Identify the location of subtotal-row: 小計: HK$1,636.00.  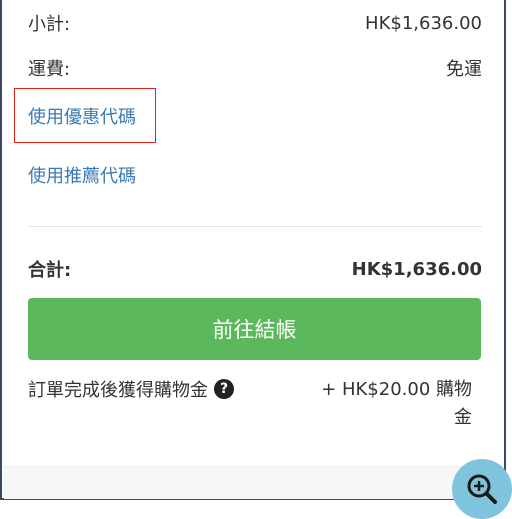
(255, 23).